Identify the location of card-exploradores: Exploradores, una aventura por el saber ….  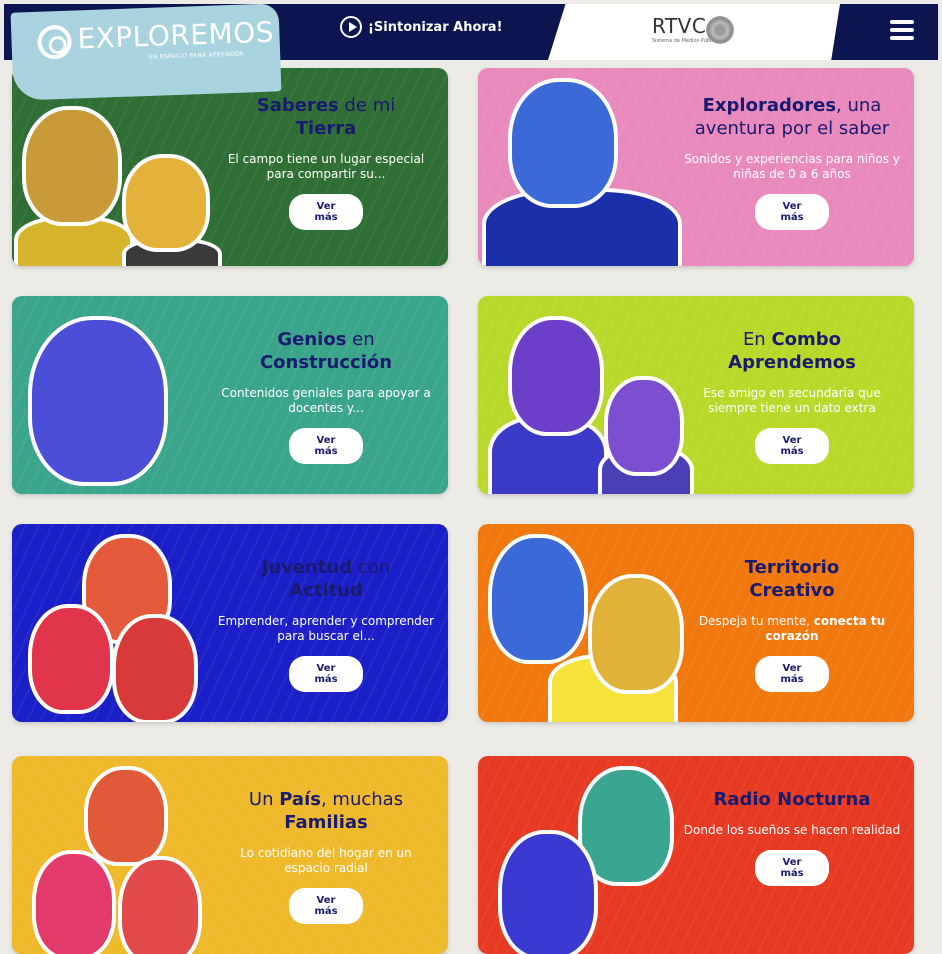
(696, 167).